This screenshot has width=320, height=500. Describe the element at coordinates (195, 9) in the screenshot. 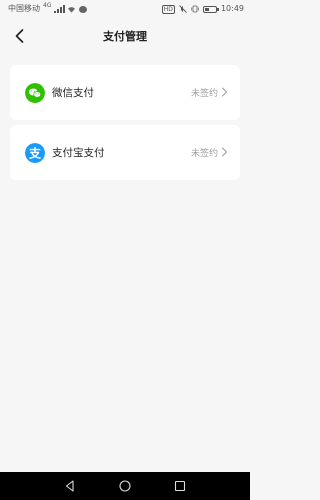

I see `vibrate-icon` at that location.